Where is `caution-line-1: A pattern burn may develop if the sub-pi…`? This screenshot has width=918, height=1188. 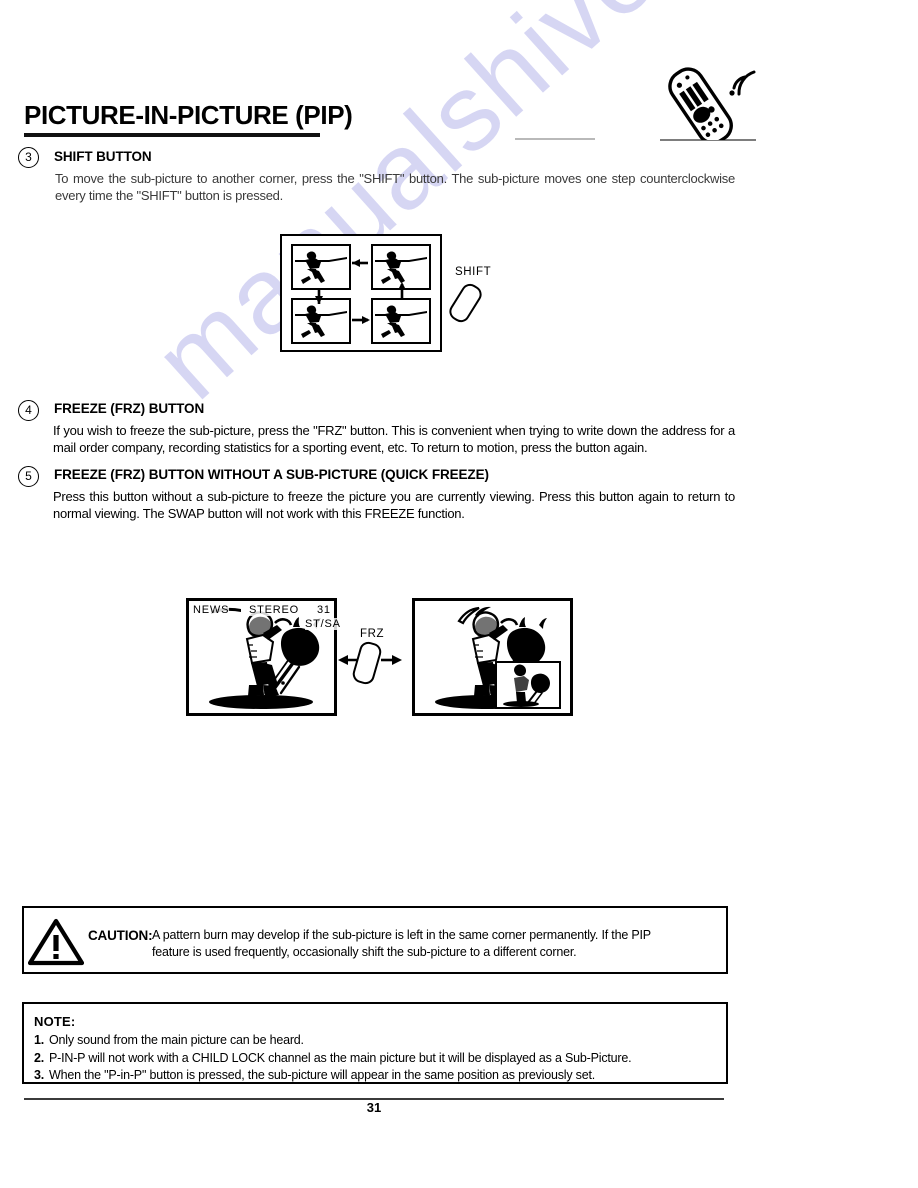
caution-line-1: A pattern burn may develop if the sub-pi… is located at coordinates (401, 935).